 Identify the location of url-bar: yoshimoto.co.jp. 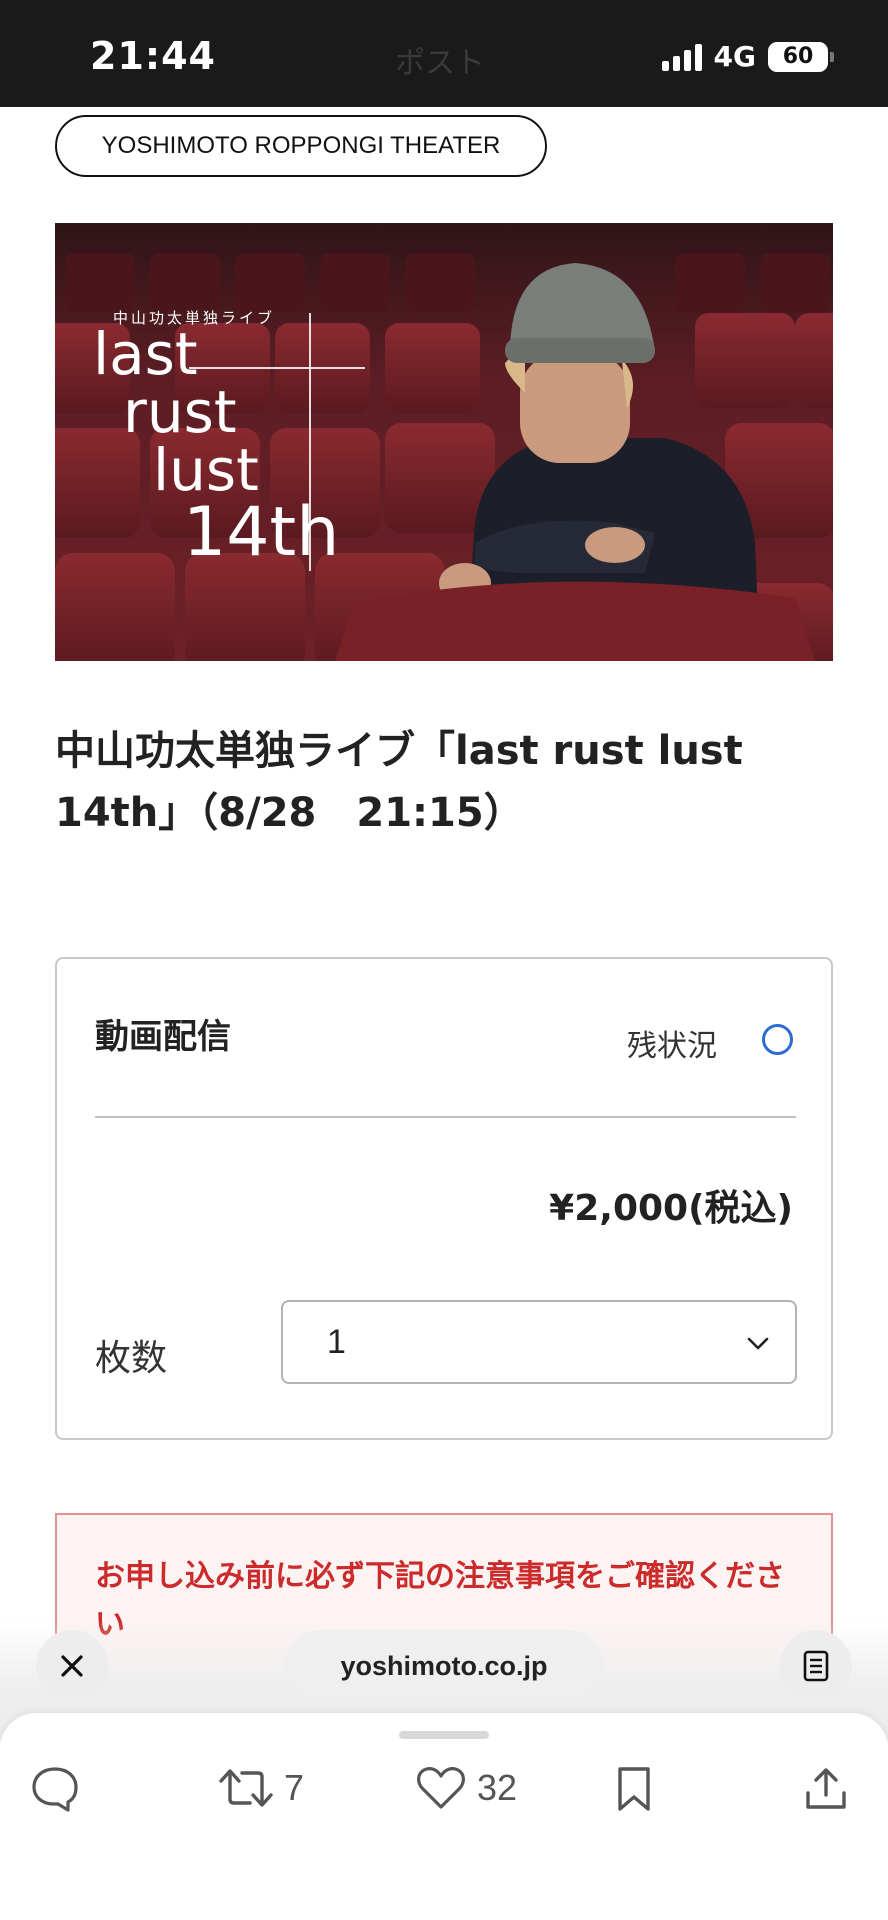
(444, 1666).